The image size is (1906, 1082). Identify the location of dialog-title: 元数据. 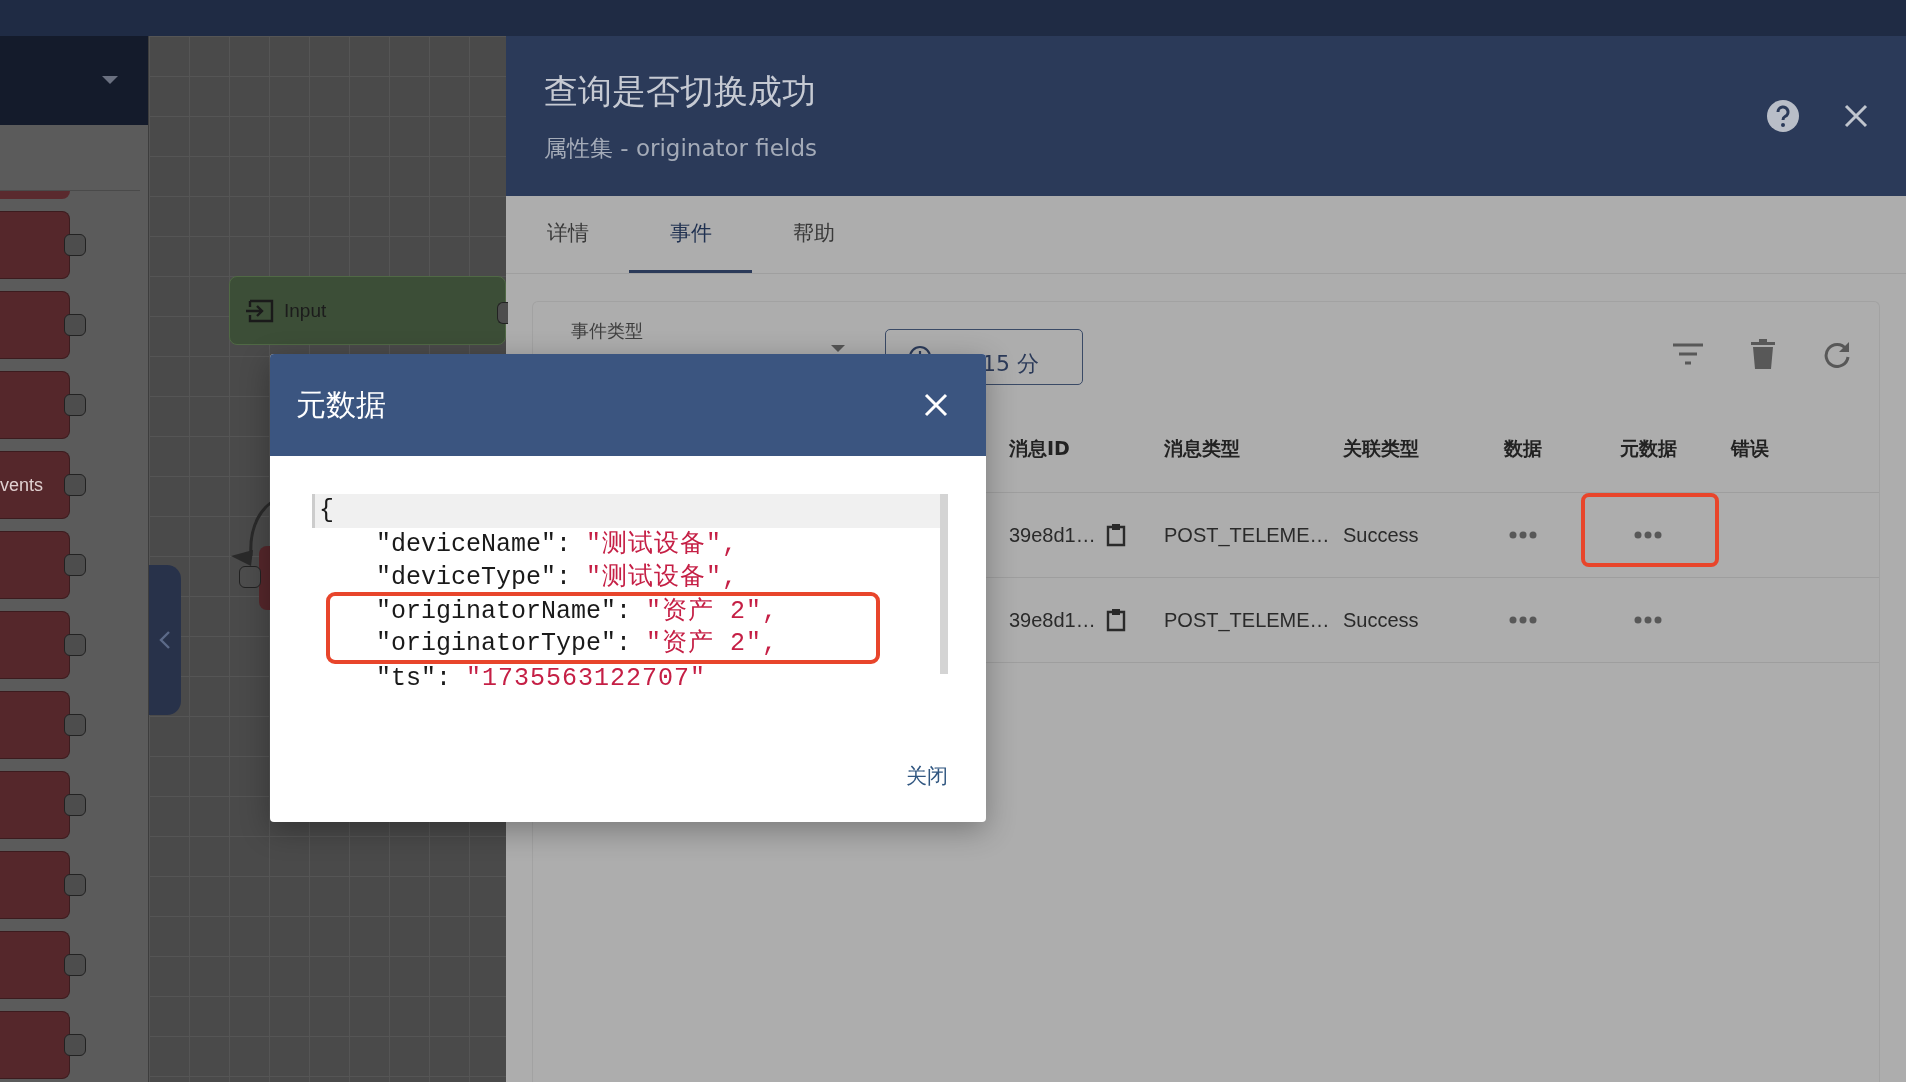
(341, 404).